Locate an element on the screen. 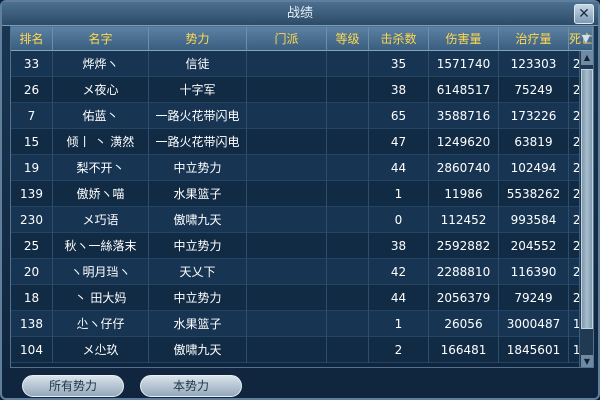  name-cell: 佑蓝丶 is located at coordinates (101, 116).